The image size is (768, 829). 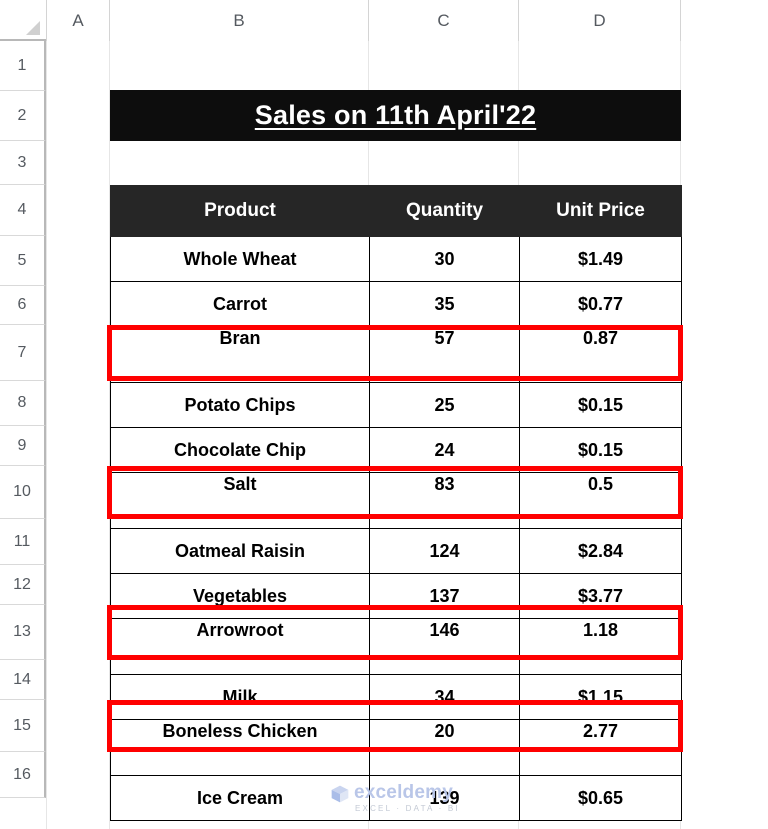 I want to click on product-cell: Arrowroot, so click(x=240, y=646).